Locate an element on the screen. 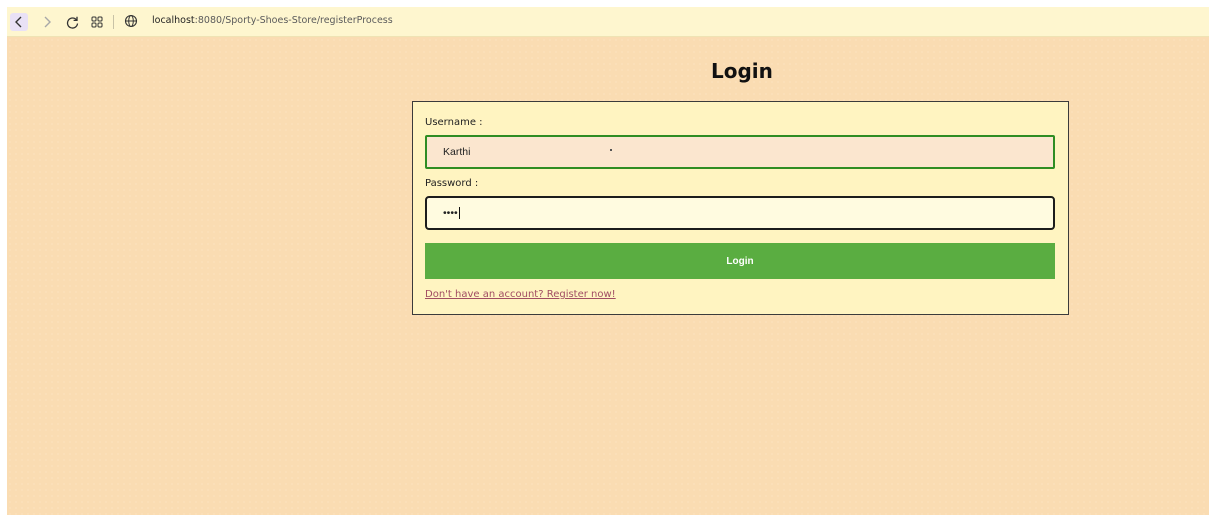 The width and height of the screenshot is (1209, 515). url-host: localhost is located at coordinates (173, 20).